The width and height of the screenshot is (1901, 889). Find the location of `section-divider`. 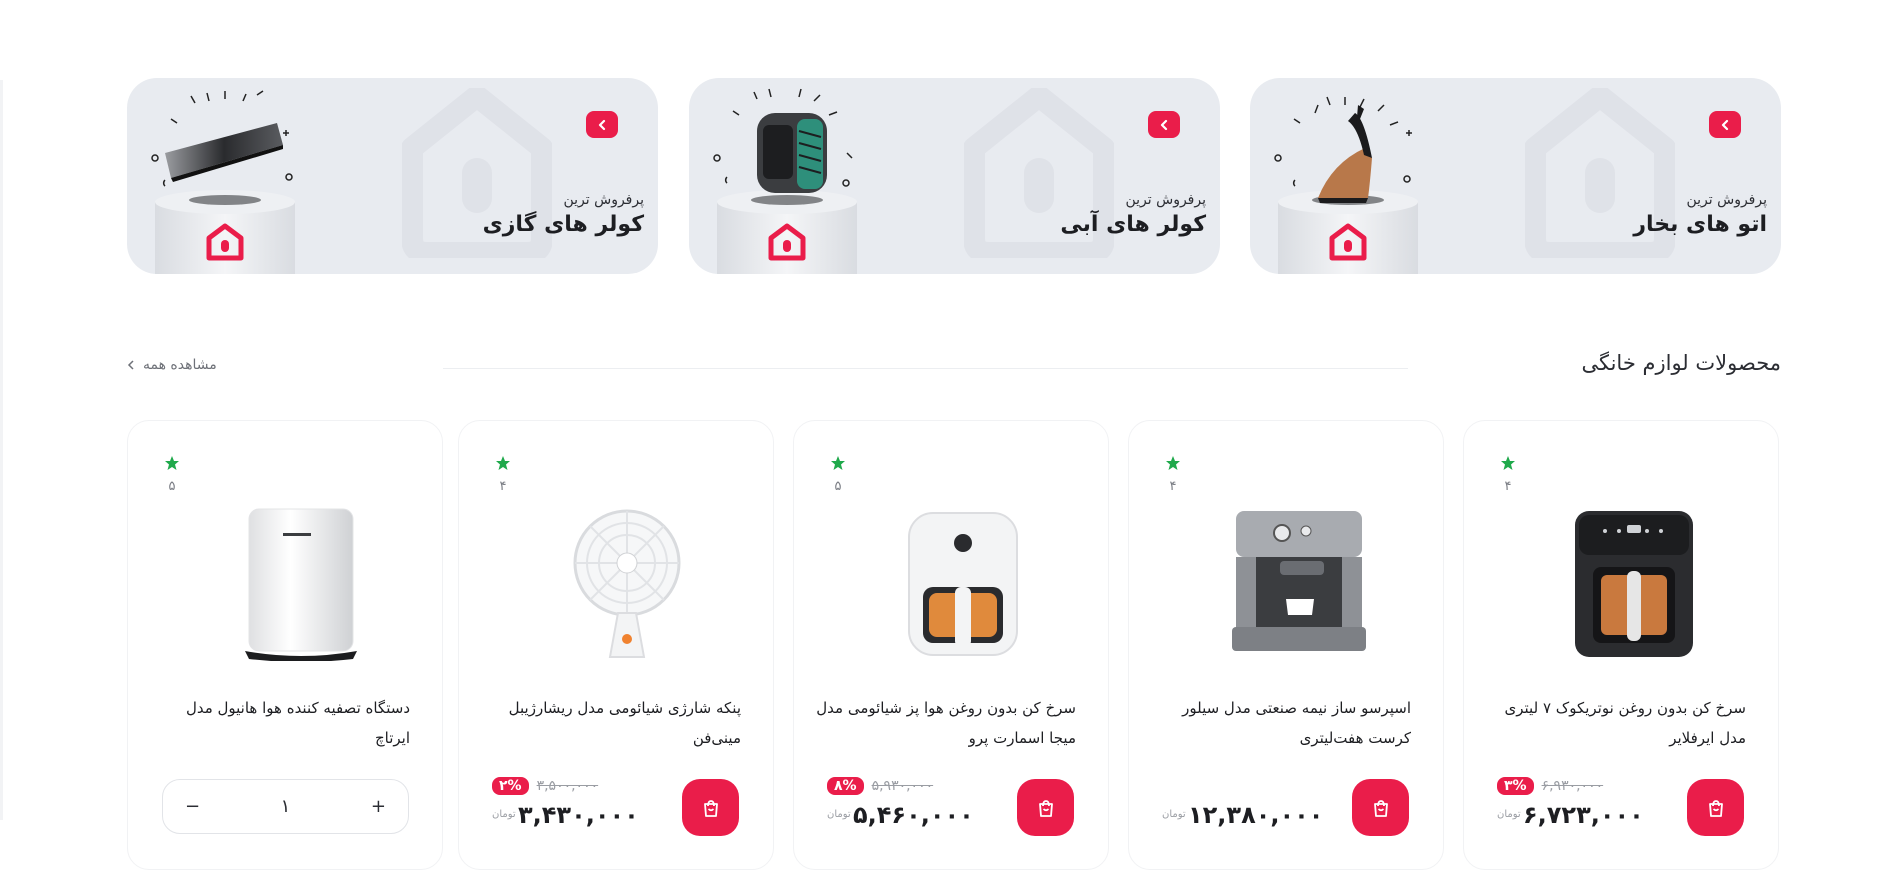

section-divider is located at coordinates (925, 368).